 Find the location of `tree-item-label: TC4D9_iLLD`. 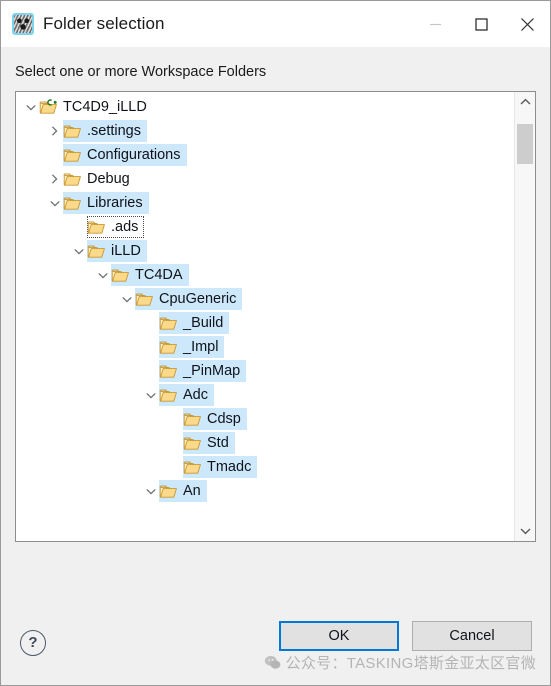

tree-item-label: TC4D9_iLLD is located at coordinates (105, 107).